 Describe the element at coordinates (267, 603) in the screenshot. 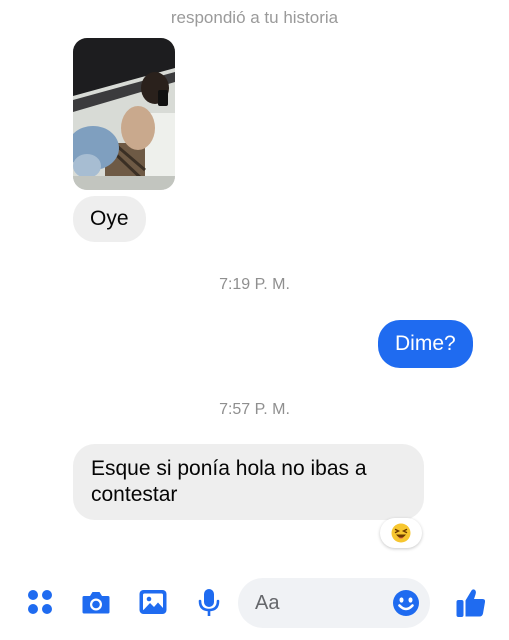

I see `message-input-placeholder: Aa` at that location.